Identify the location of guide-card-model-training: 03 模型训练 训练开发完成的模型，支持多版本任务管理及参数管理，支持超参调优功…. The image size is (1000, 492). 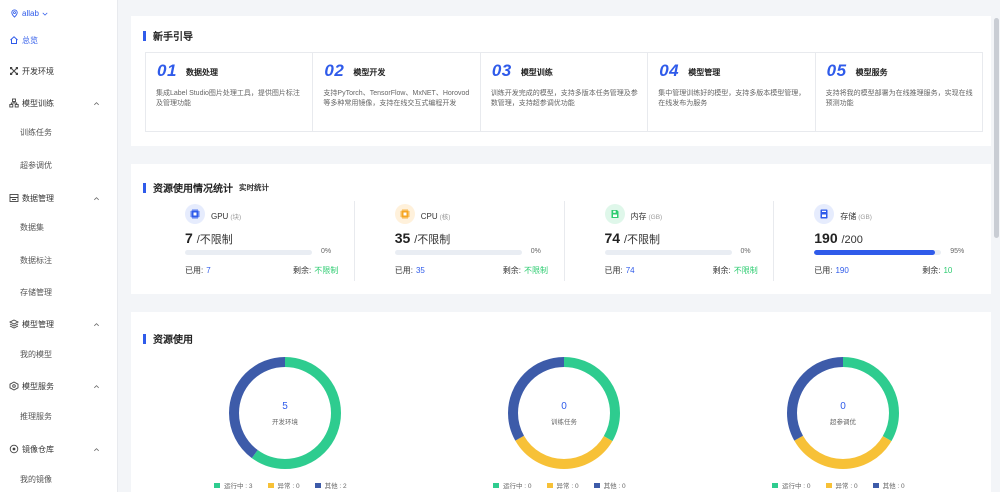
(565, 92).